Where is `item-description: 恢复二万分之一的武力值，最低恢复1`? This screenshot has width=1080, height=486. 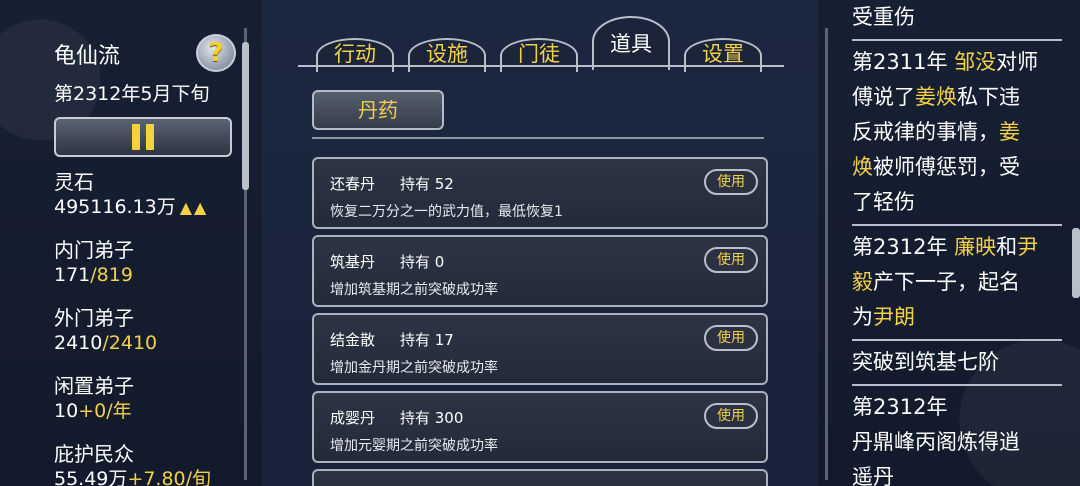 item-description: 恢复二万分之一的武力值，最低恢复1 is located at coordinates (446, 212).